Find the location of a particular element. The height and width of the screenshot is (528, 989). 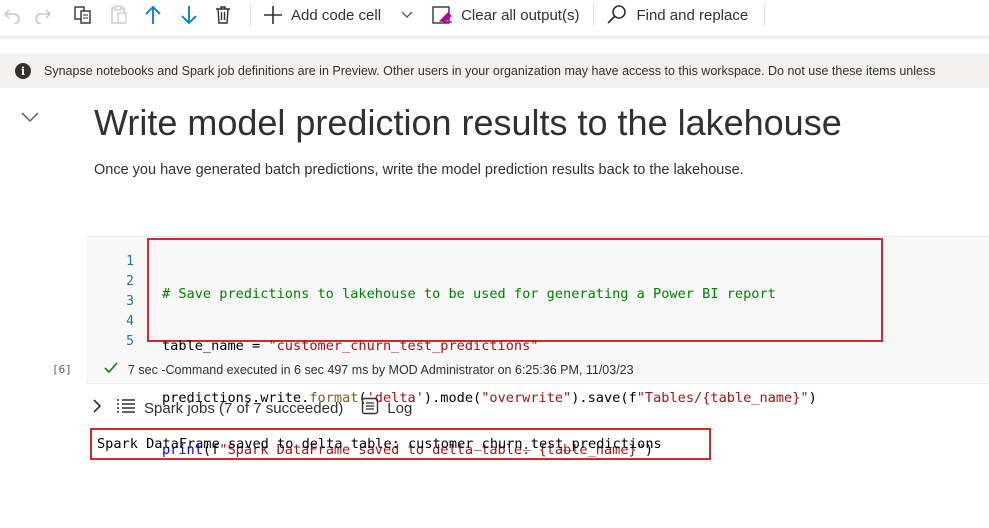

paste-icon is located at coordinates (119, 15).